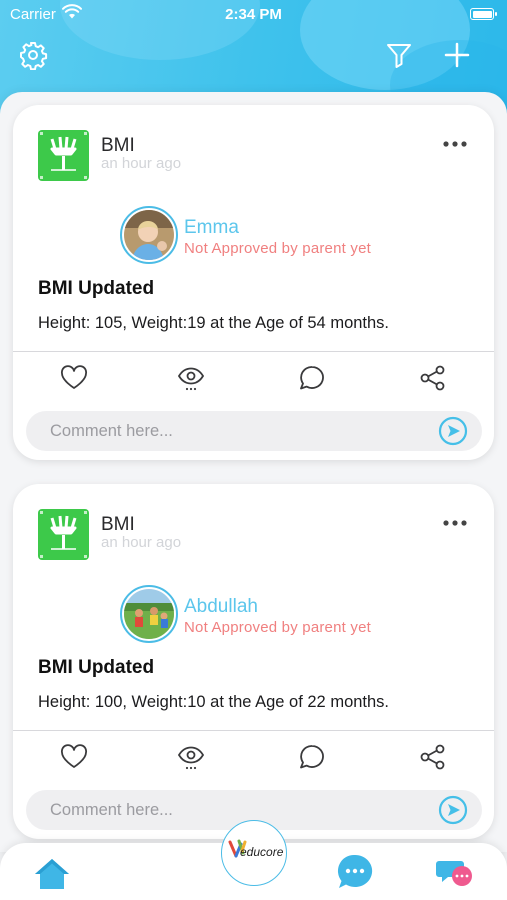  What do you see at coordinates (399, 55) in the screenshot?
I see `filter-icon` at bounding box center [399, 55].